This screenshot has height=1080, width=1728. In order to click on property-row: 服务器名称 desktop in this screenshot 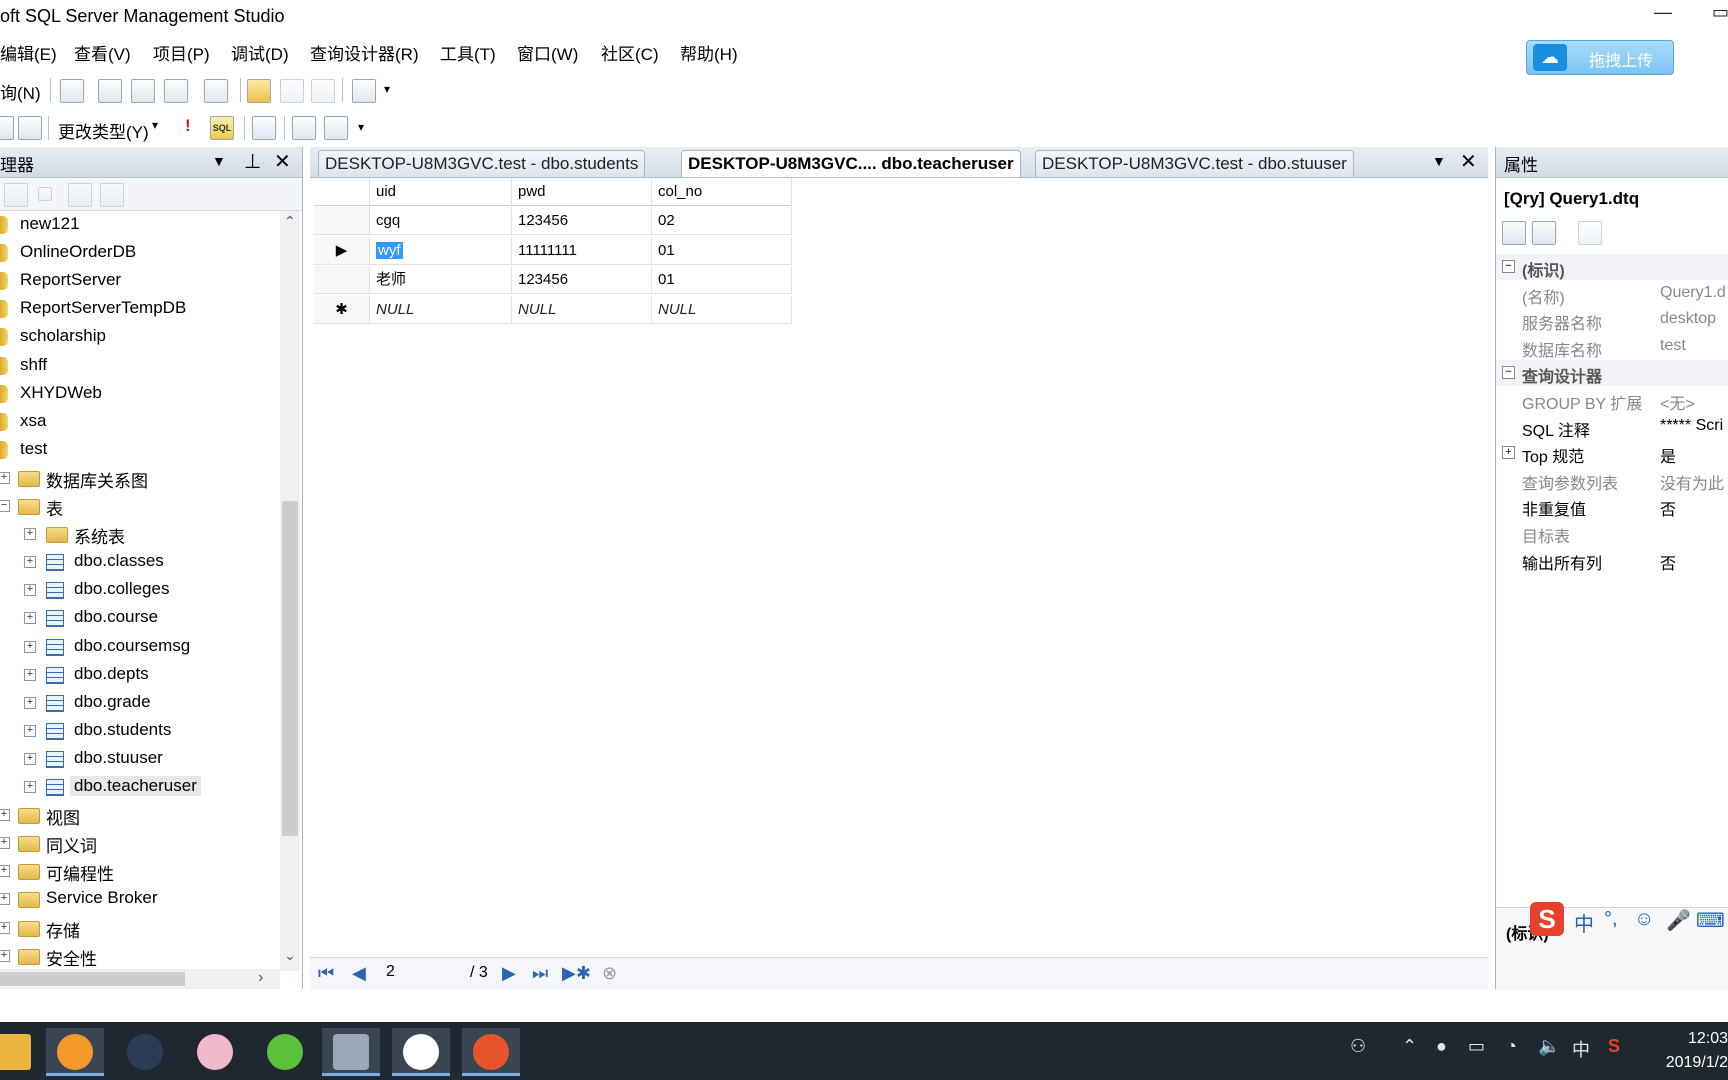, I will do `click(1612, 320)`.